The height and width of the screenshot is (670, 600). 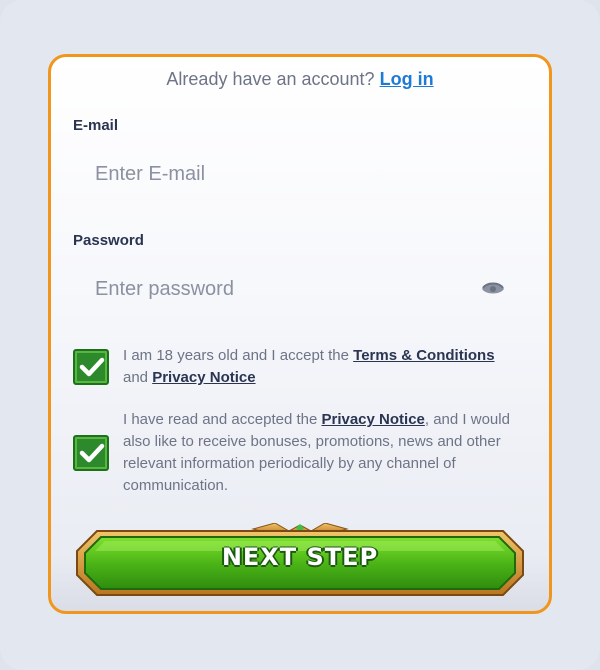 What do you see at coordinates (203, 377) in the screenshot?
I see `privacy-notice-link: Privacy Notice` at bounding box center [203, 377].